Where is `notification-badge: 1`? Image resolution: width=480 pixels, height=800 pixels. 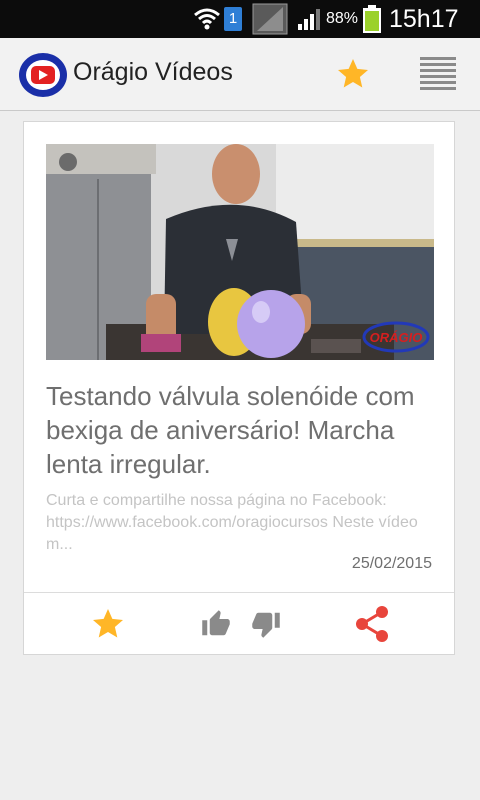 notification-badge: 1 is located at coordinates (233, 19).